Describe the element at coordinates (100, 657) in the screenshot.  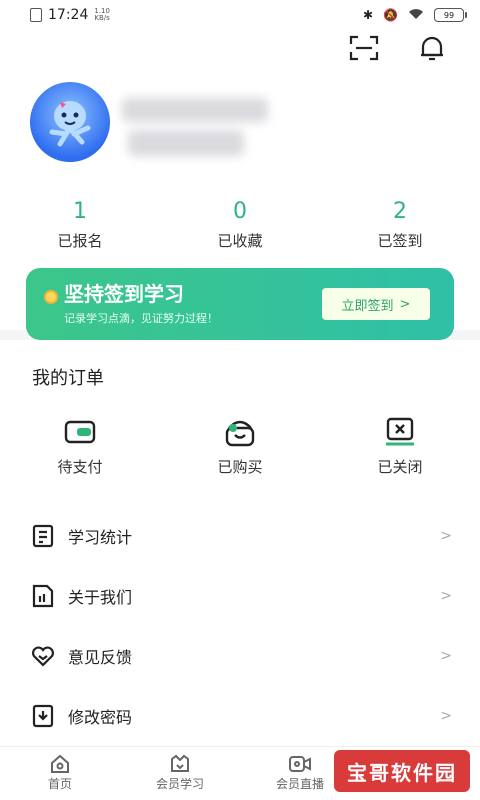
I see `menu-label: 意见反馈` at that location.